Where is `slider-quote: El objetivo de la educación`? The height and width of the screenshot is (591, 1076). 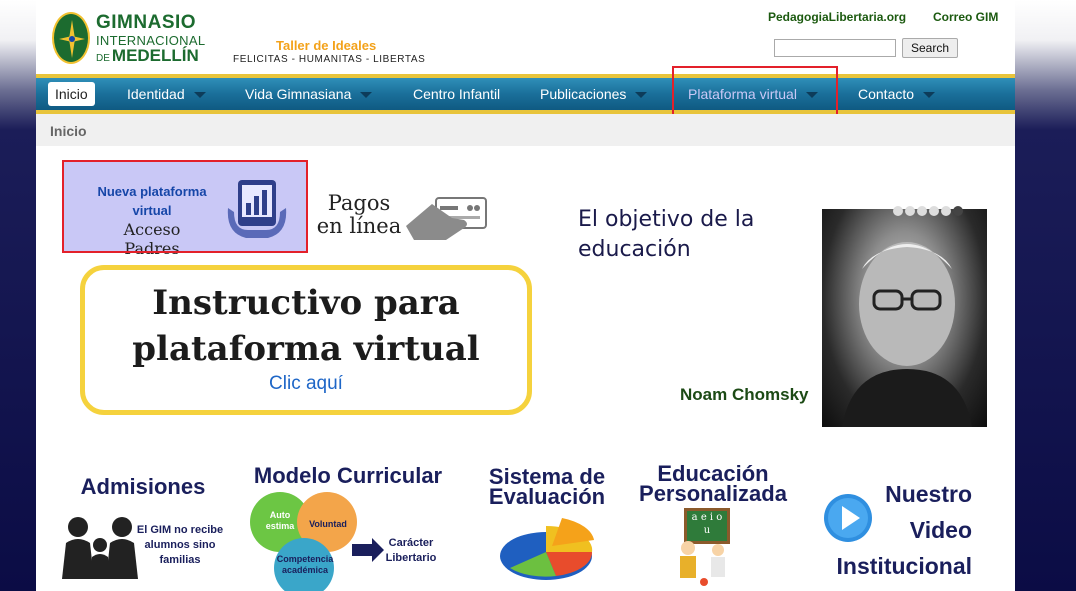
slider-quote: El objetivo de la educación is located at coordinates (666, 235).